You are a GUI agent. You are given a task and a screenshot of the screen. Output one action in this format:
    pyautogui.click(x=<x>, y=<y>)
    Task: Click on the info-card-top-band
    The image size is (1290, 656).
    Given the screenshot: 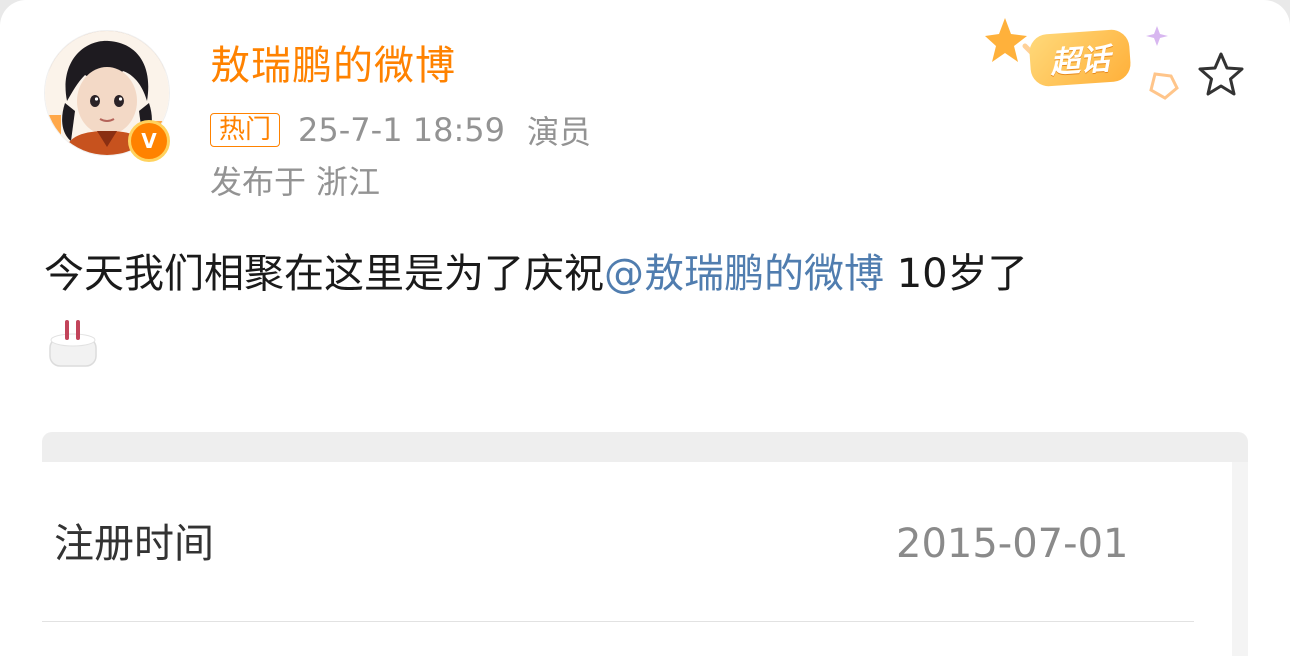 What is the action you would take?
    pyautogui.click(x=645, y=447)
    